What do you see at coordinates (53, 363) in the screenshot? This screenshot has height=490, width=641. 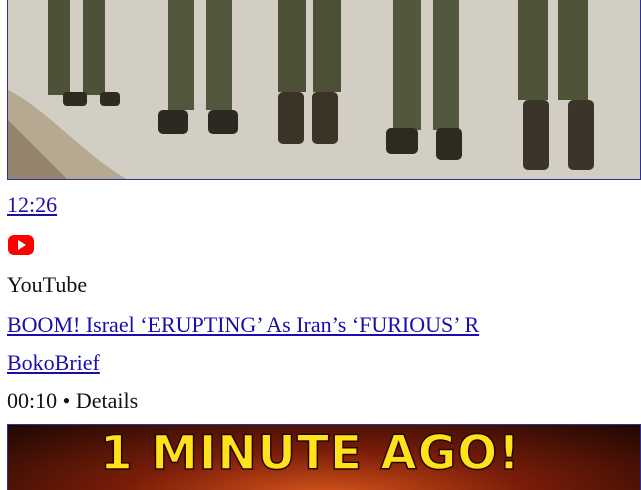 I see `channel-link: BokoBrief` at bounding box center [53, 363].